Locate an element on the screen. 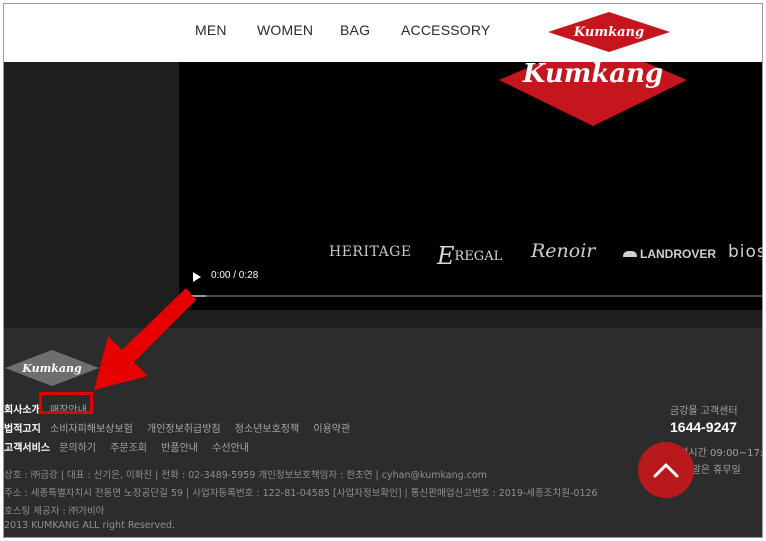 The width and height of the screenshot is (766, 541). kumkang-logo: Kumkang is located at coordinates (609, 32).